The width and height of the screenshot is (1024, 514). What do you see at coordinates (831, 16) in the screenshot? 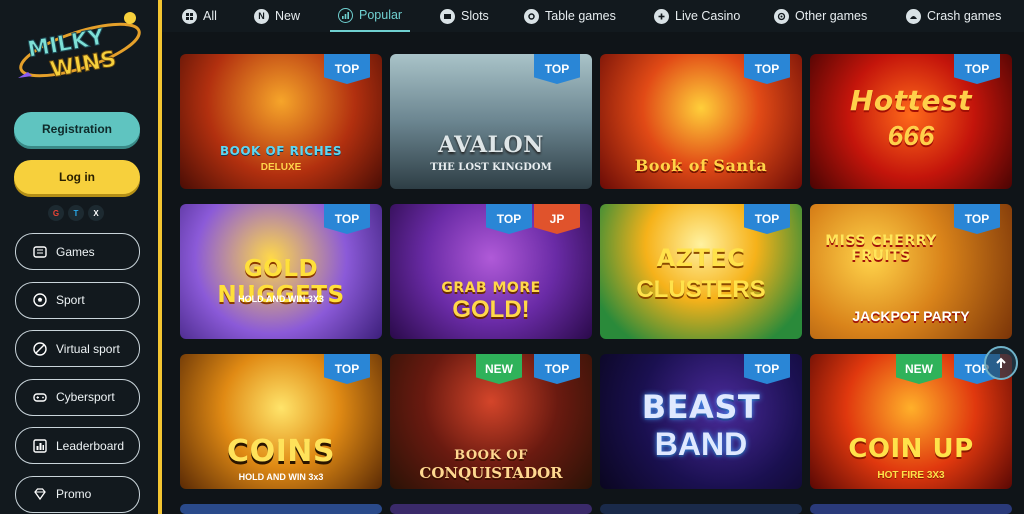
I see `tab-label: Other games` at bounding box center [831, 16].